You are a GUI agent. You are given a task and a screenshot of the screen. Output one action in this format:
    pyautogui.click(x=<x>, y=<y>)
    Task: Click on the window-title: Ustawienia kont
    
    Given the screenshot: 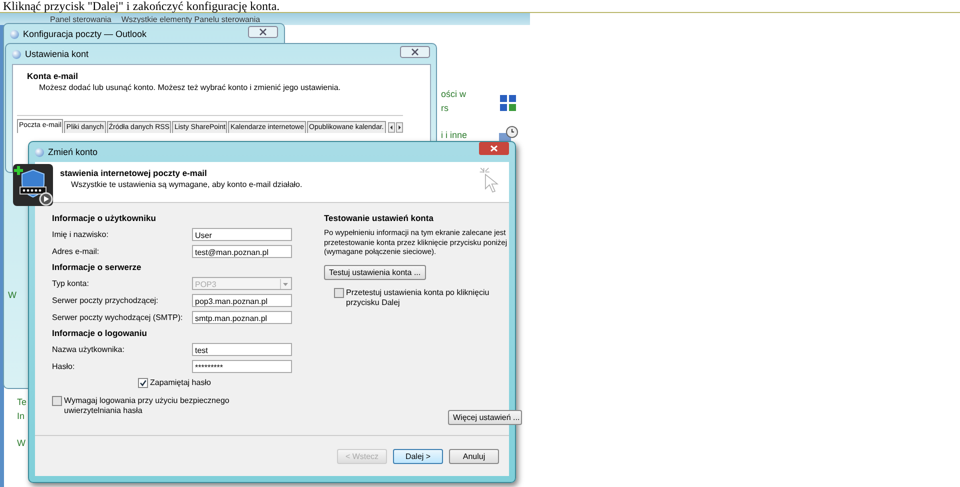 What is the action you would take?
    pyautogui.click(x=57, y=54)
    